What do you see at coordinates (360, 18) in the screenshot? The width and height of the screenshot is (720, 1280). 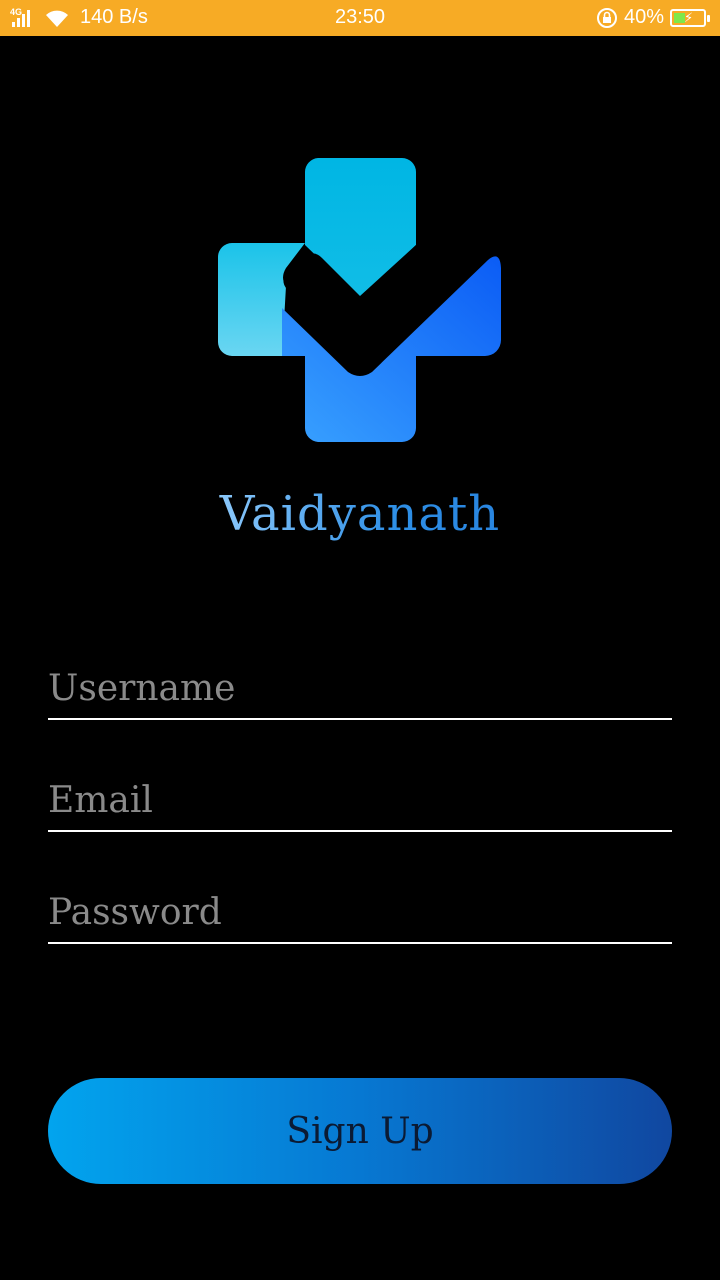 I see `status-bar: 4G 140 B/s 23:50 40% ⚡` at bounding box center [360, 18].